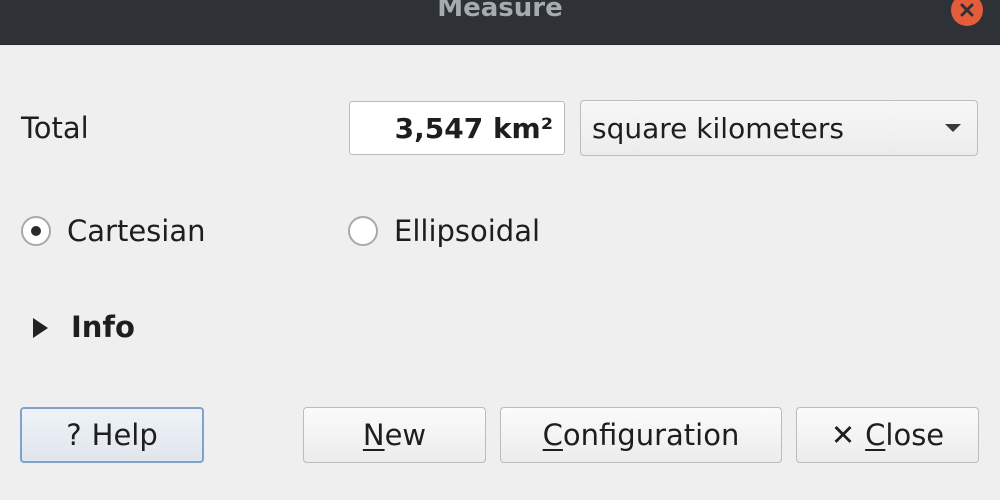  Describe the element at coordinates (967, 10) in the screenshot. I see `close-icon` at that location.